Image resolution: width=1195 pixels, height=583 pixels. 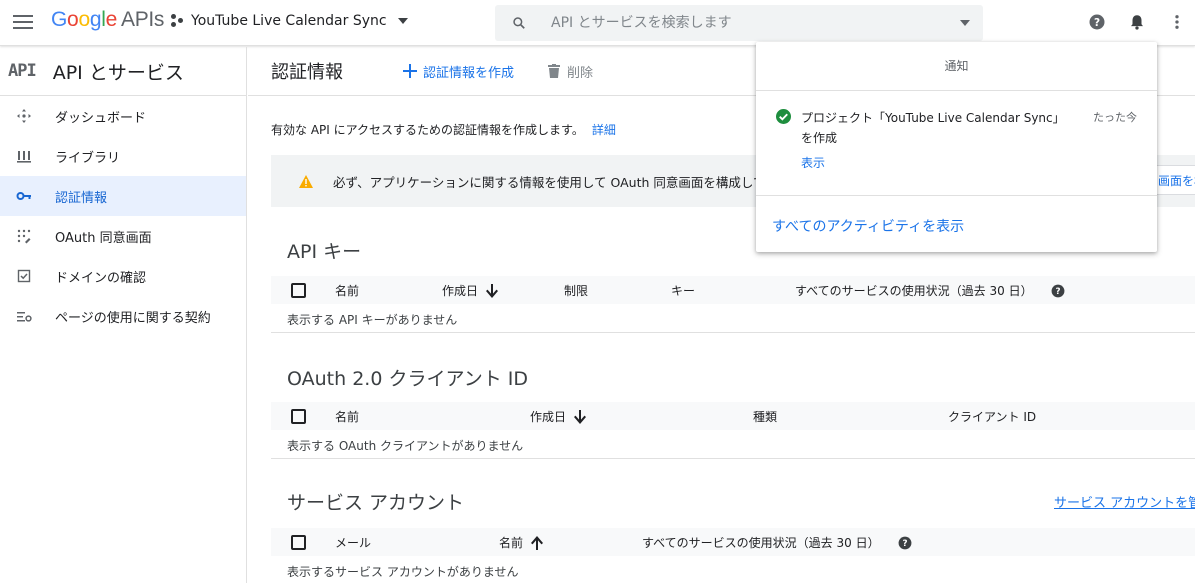 What do you see at coordinates (123, 156) in the screenshot?
I see `sidebar-item-library: ライブラリ` at bounding box center [123, 156].